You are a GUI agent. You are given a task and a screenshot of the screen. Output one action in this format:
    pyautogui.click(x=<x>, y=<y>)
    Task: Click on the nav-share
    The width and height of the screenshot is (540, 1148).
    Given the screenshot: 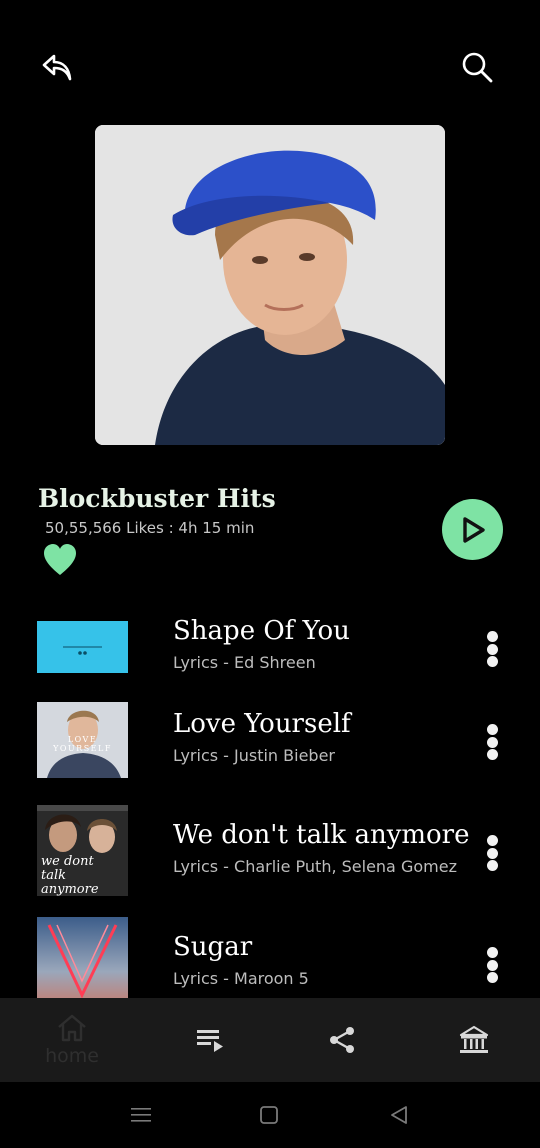 What is the action you would take?
    pyautogui.click(x=342, y=1040)
    